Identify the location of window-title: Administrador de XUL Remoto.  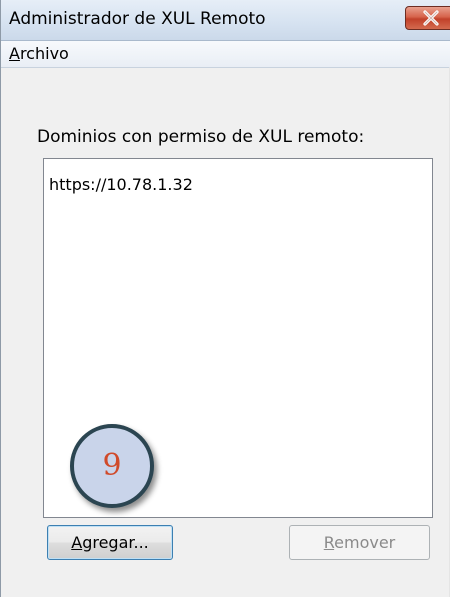
(137, 19).